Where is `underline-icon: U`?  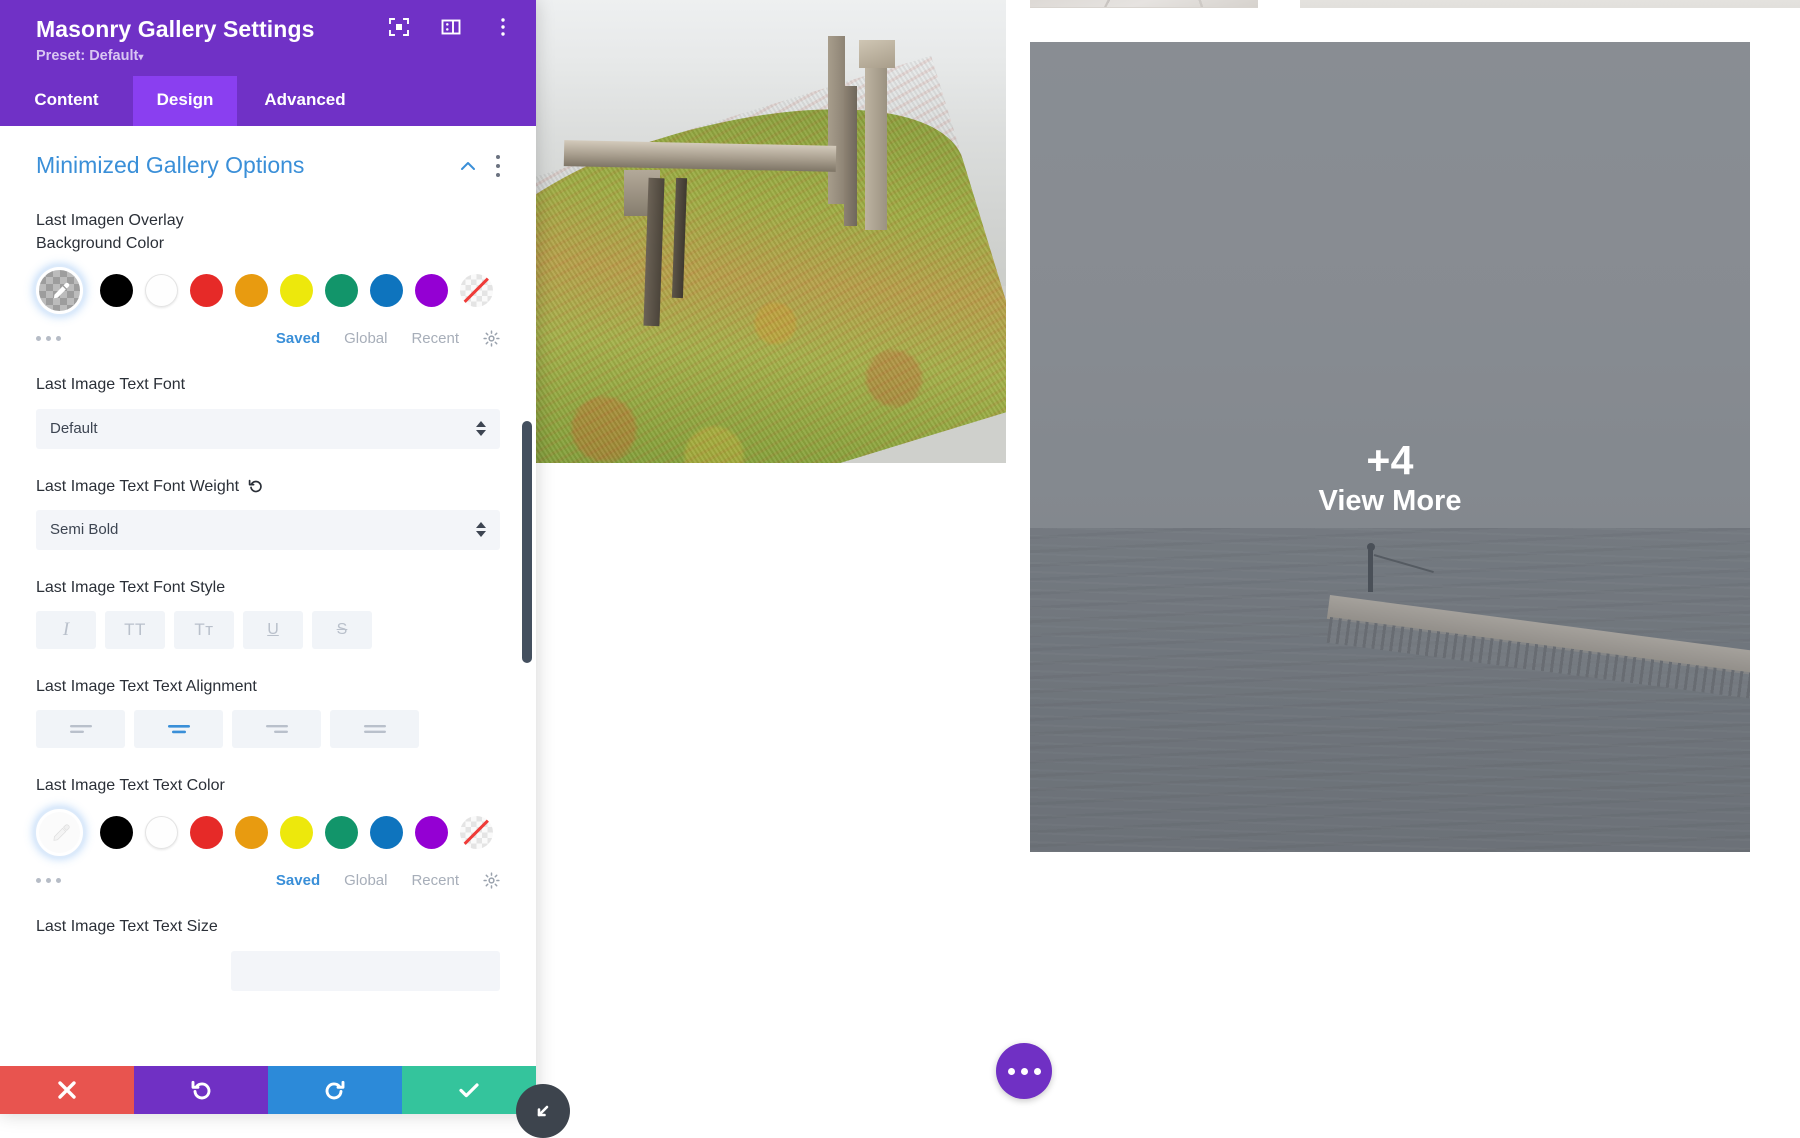 underline-icon: U is located at coordinates (273, 630).